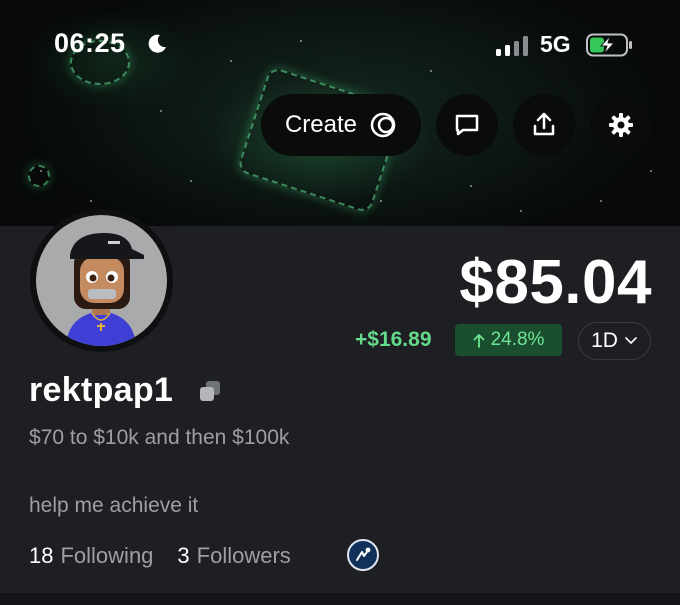  What do you see at coordinates (609, 45) in the screenshot?
I see `battery-charging-icon` at bounding box center [609, 45].